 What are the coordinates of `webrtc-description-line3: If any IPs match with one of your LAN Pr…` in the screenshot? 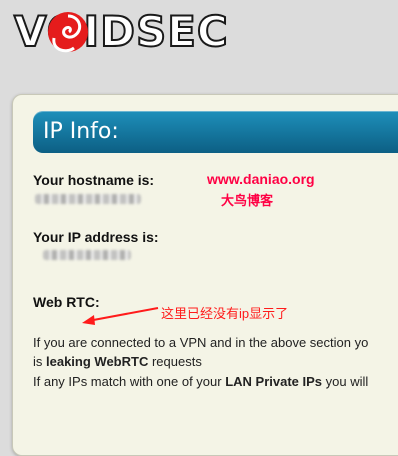 It's located at (200, 381).